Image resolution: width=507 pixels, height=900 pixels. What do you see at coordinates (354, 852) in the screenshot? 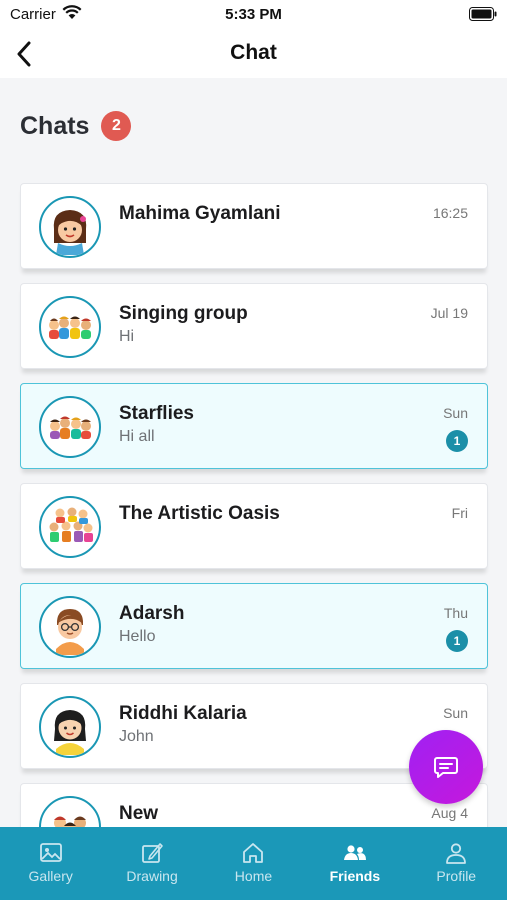
I see `friends-icon` at bounding box center [354, 852].